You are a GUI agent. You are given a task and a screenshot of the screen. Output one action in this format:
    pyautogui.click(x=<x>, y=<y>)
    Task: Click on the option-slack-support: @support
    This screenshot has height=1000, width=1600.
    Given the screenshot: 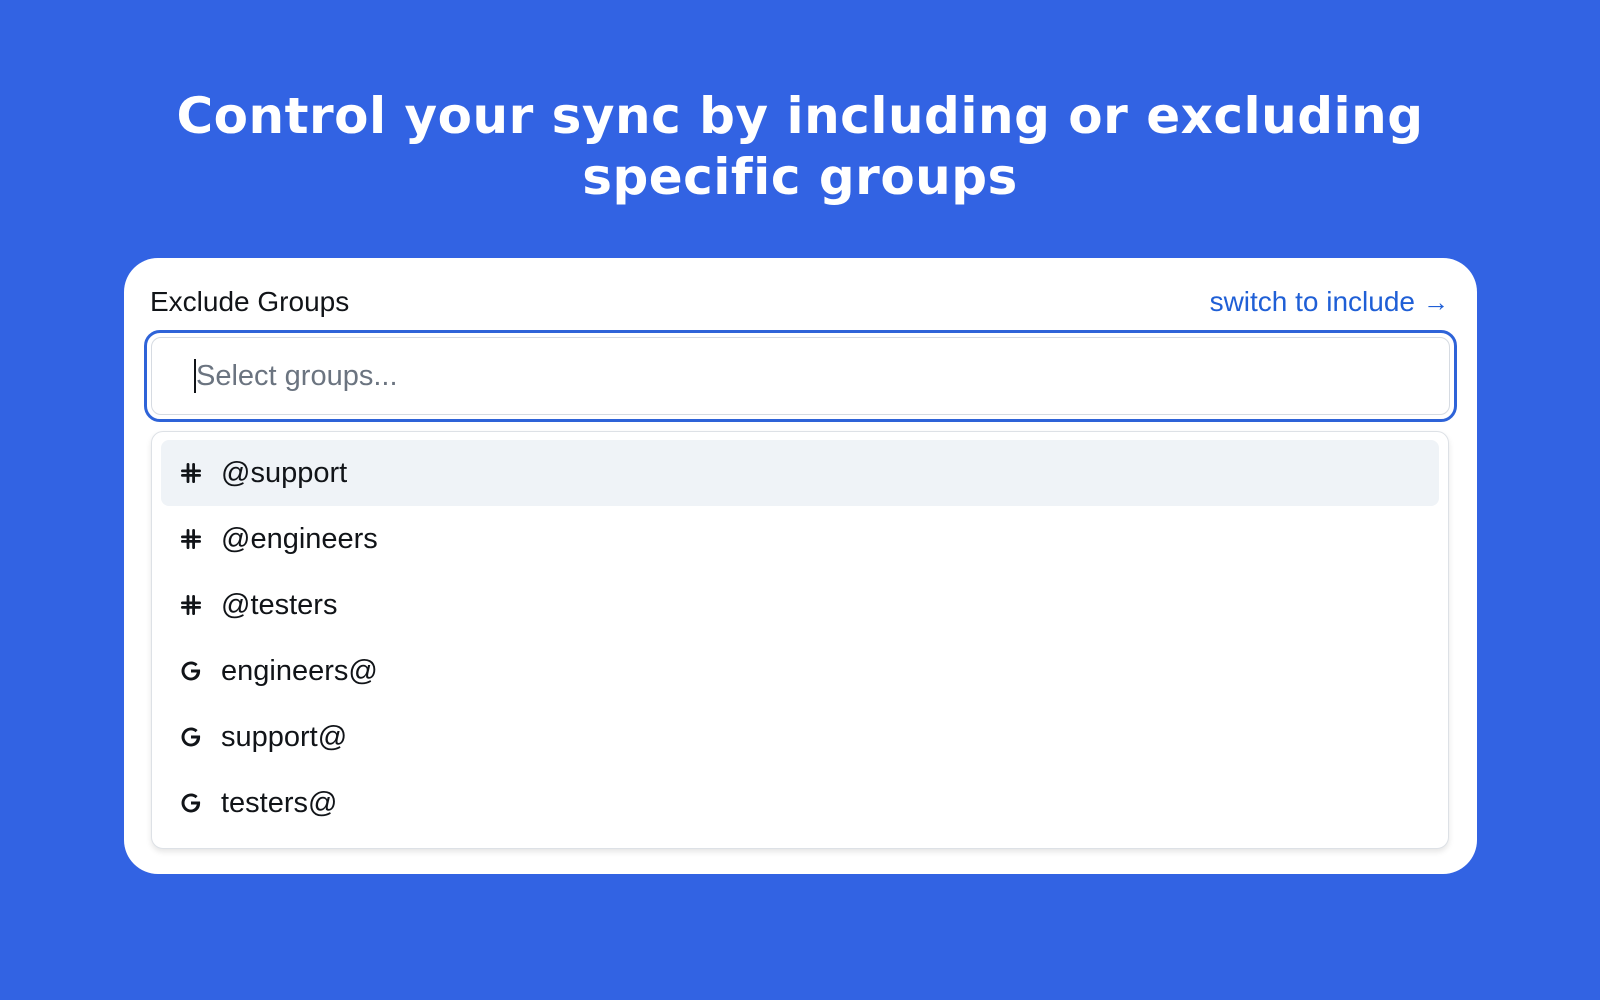 What is the action you would take?
    pyautogui.click(x=800, y=473)
    